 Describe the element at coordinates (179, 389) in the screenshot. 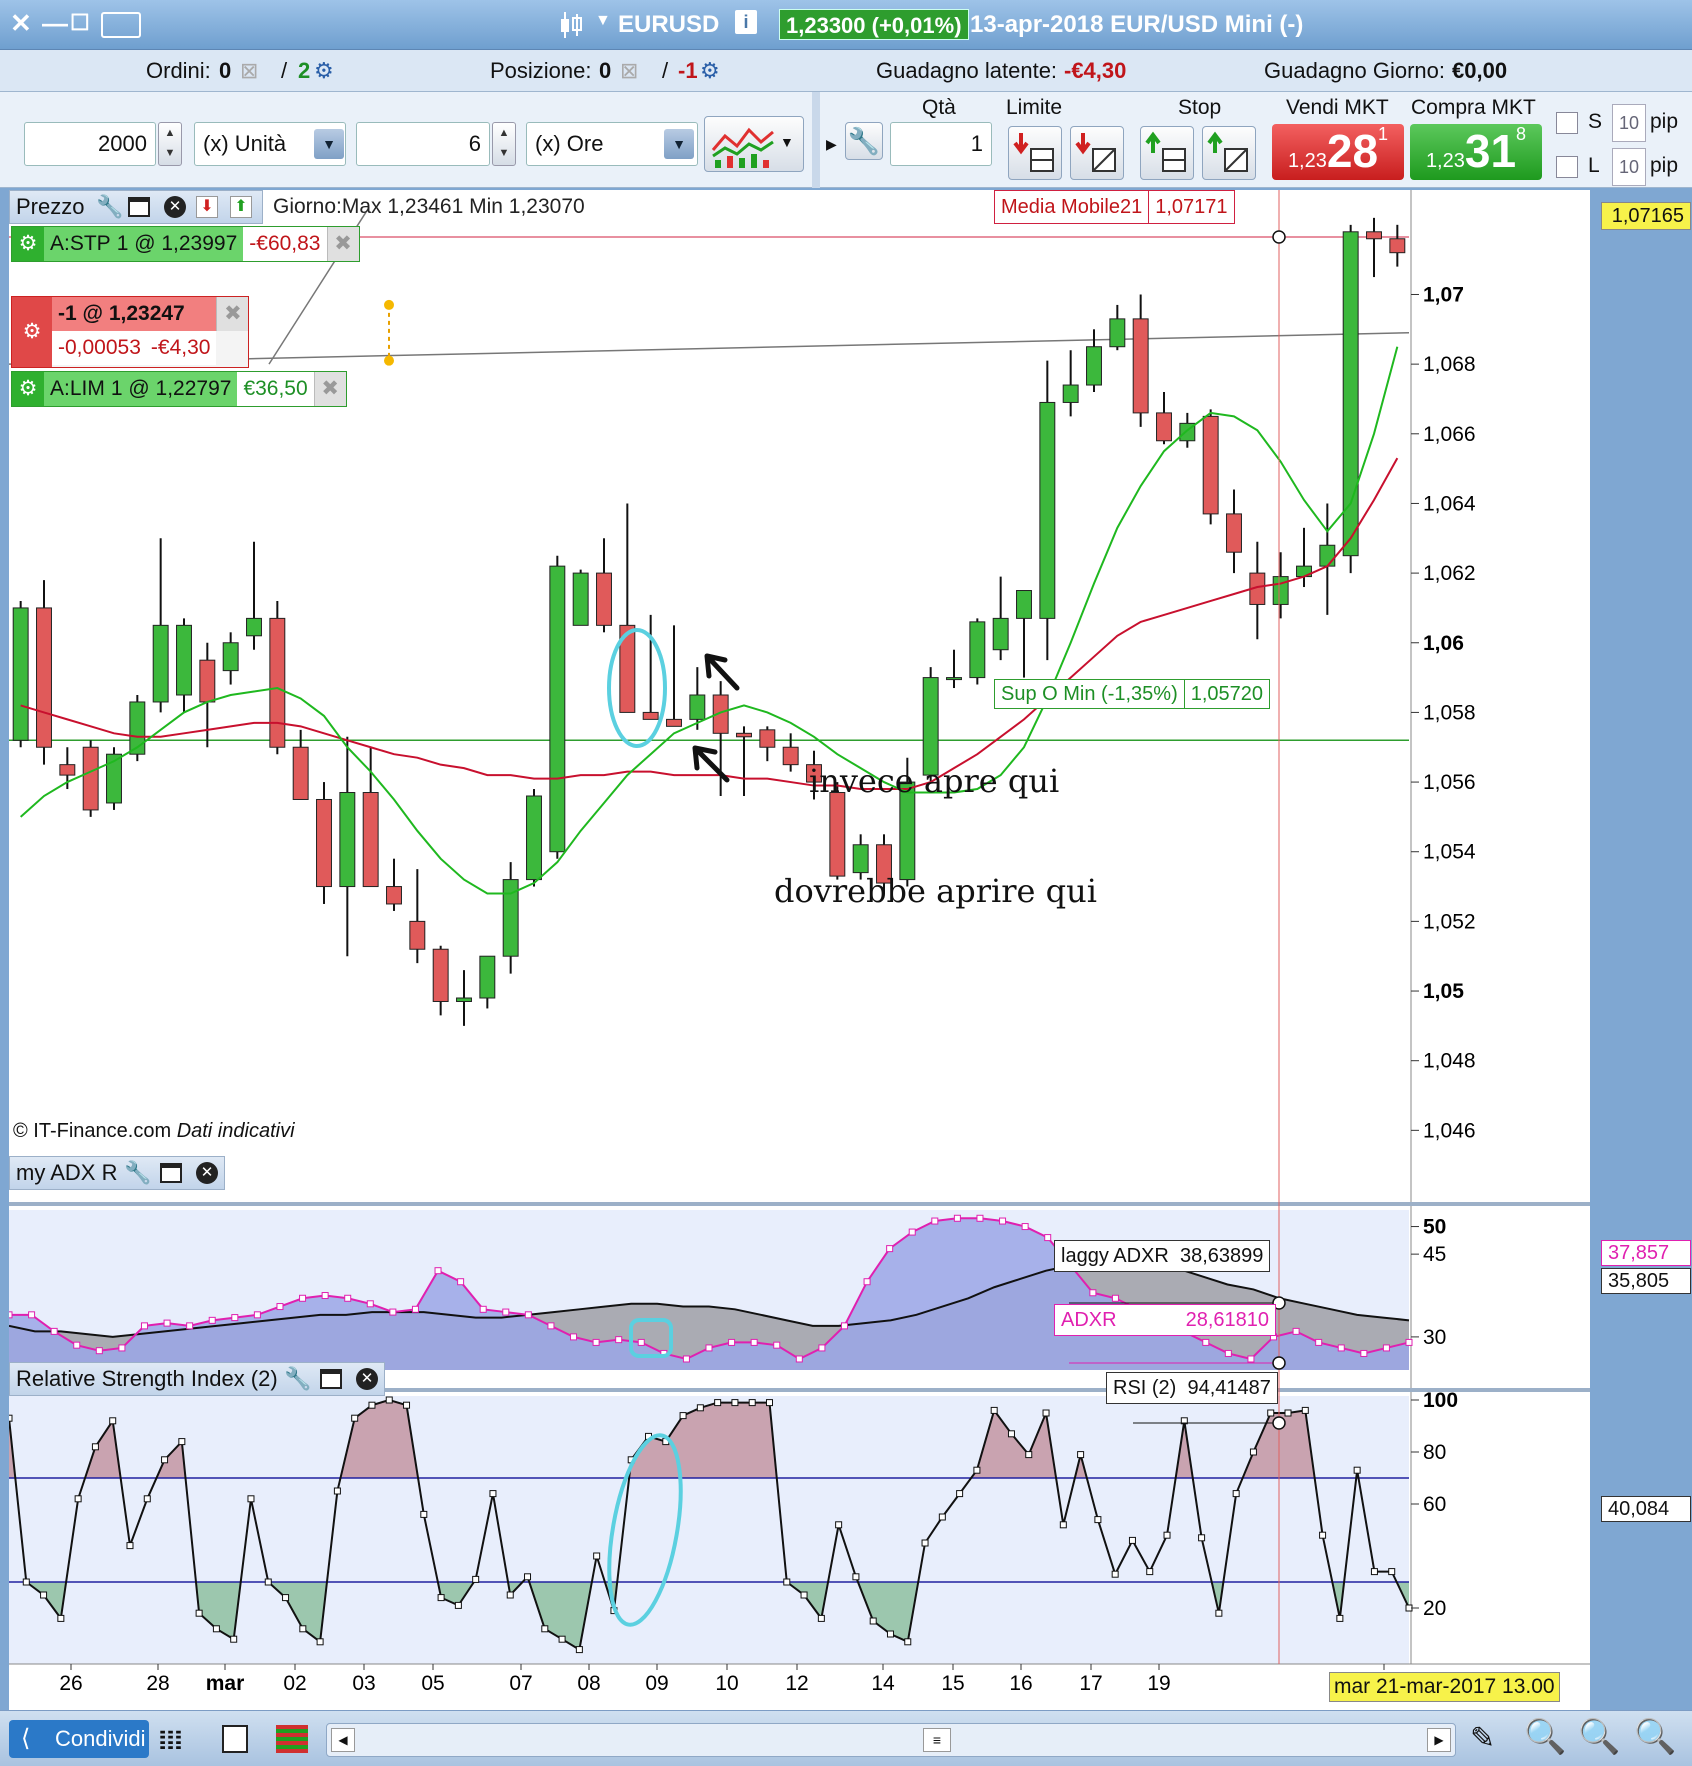

I see `limit-order-box: ⚙ A:LIM 1 @ 1,22797 €36,50 ✖` at that location.